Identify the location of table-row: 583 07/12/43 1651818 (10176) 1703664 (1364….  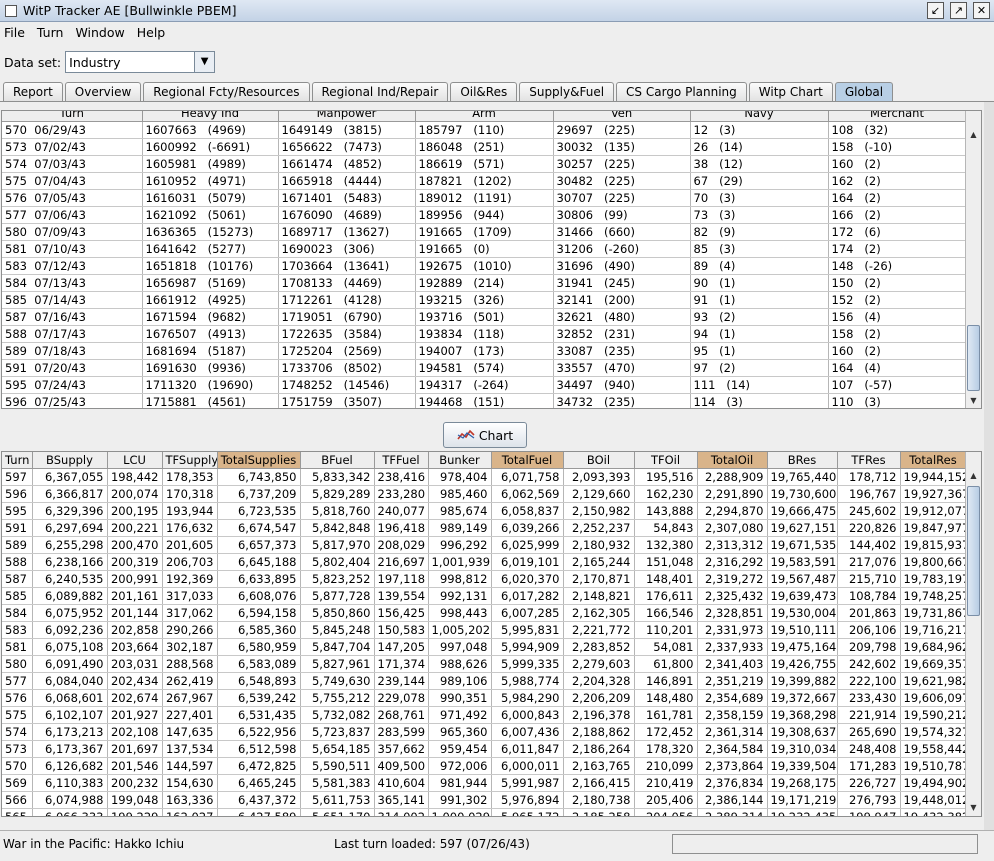
(484, 266).